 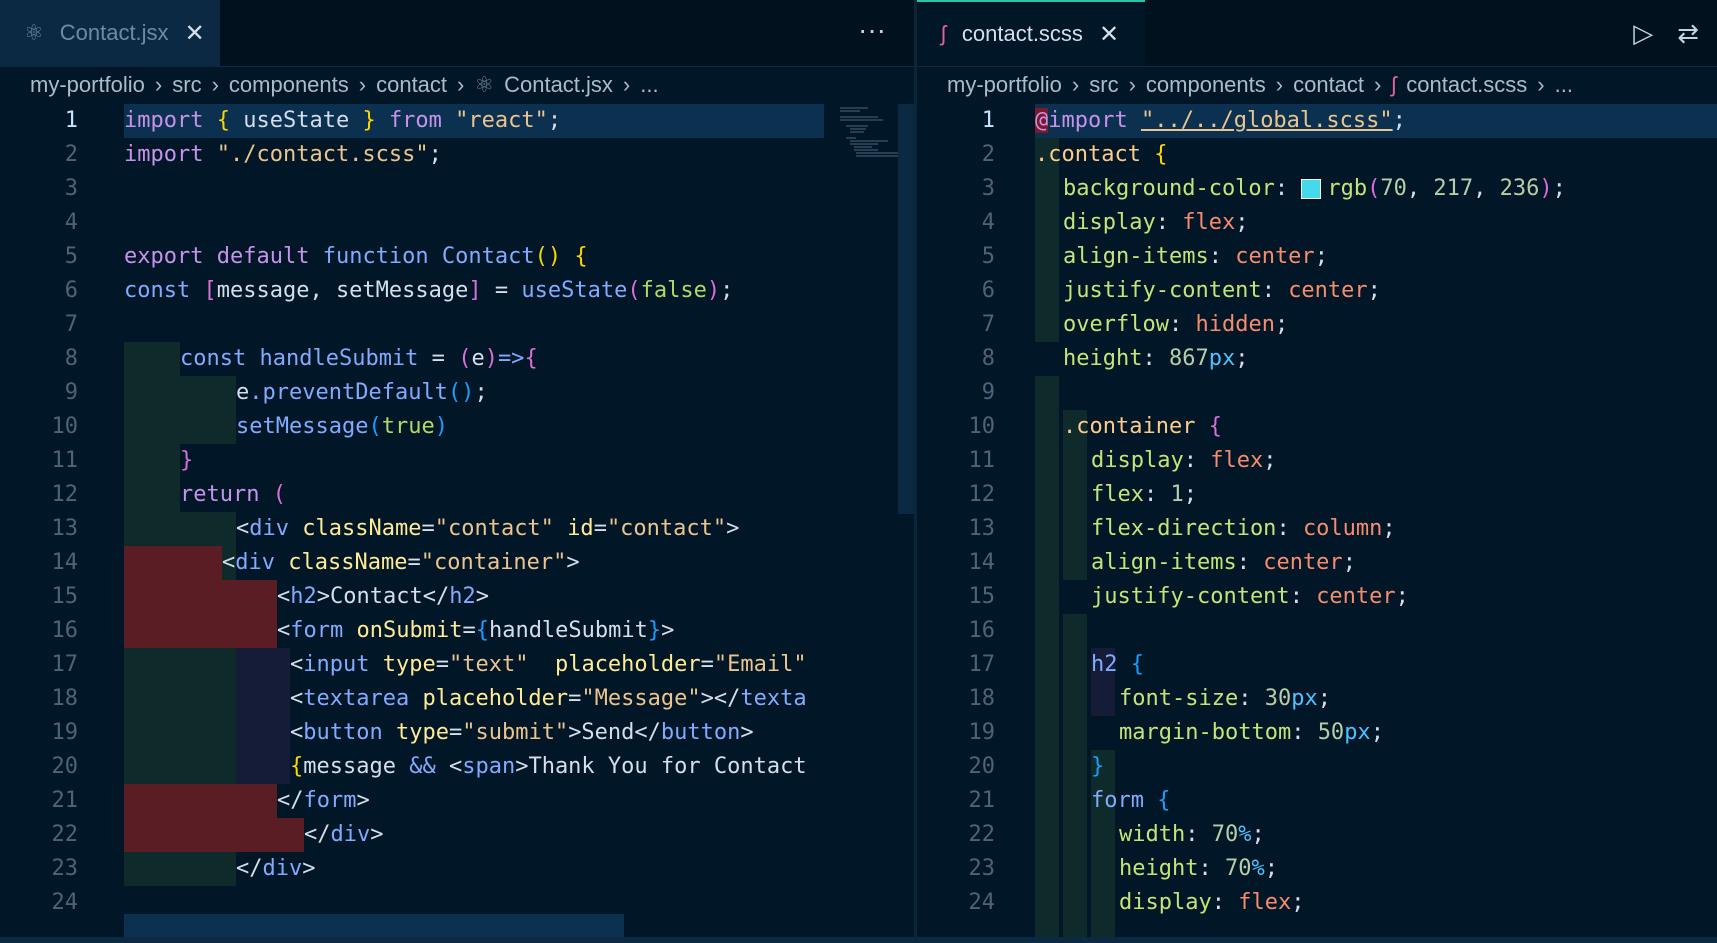 I want to click on line-number: 24, so click(x=982, y=902).